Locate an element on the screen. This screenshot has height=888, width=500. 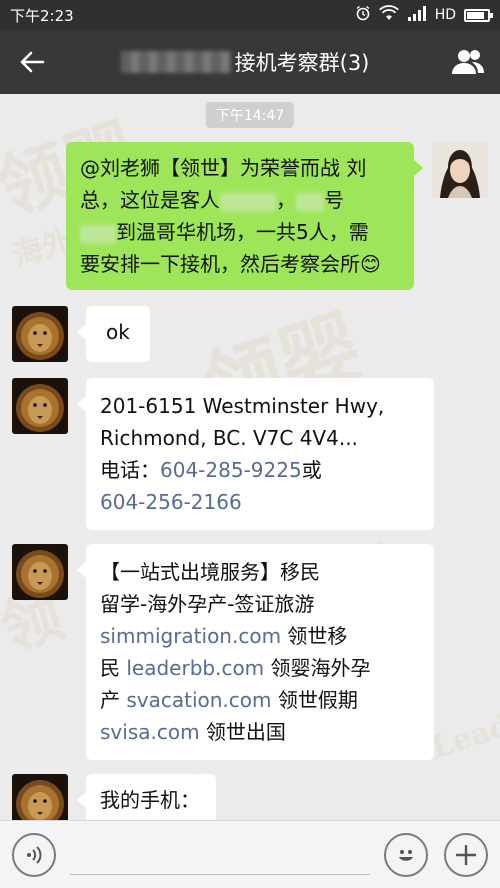
phone-line: 604-256-2166 is located at coordinates (260, 502).